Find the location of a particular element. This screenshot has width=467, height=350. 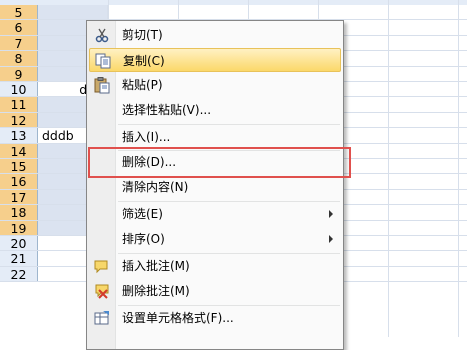

row-header: 20 is located at coordinates (19, 243).